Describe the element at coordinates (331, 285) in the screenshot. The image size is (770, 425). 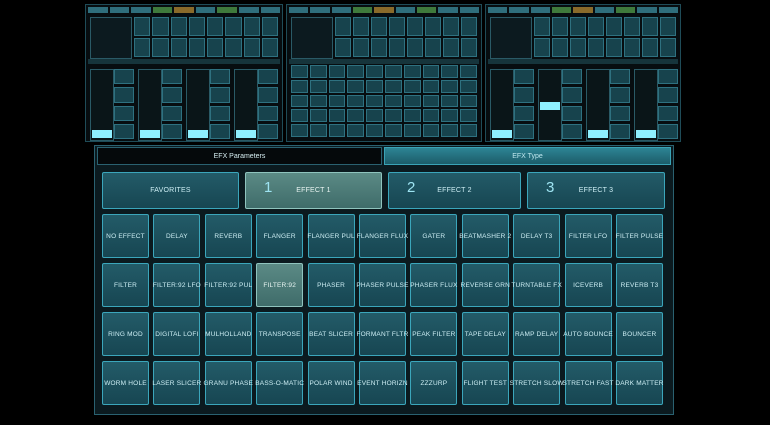
I see `effect-button-phaser: PHASER` at that location.